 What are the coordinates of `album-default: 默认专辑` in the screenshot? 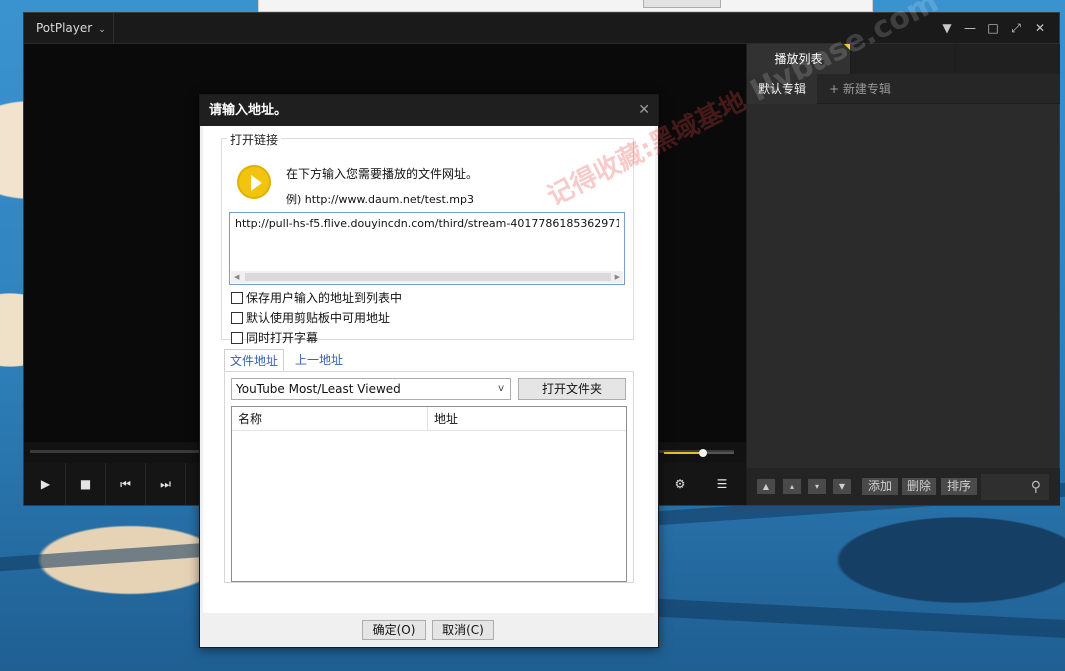 It's located at (782, 89).